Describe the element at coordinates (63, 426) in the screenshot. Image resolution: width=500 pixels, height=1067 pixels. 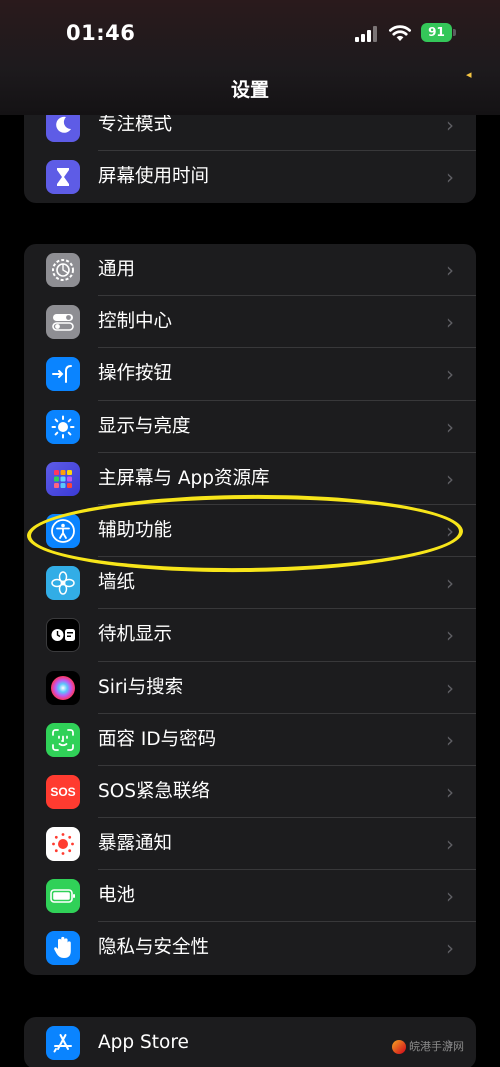
I see `sun-icon` at that location.